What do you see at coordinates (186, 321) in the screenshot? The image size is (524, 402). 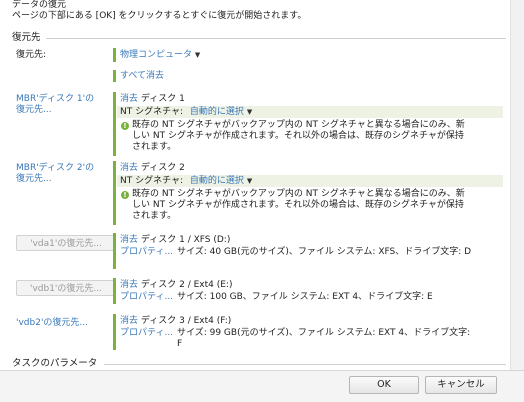 I see `vdb2-disk-name: ディスク 3 / Ext4 (F:)` at bounding box center [186, 321].